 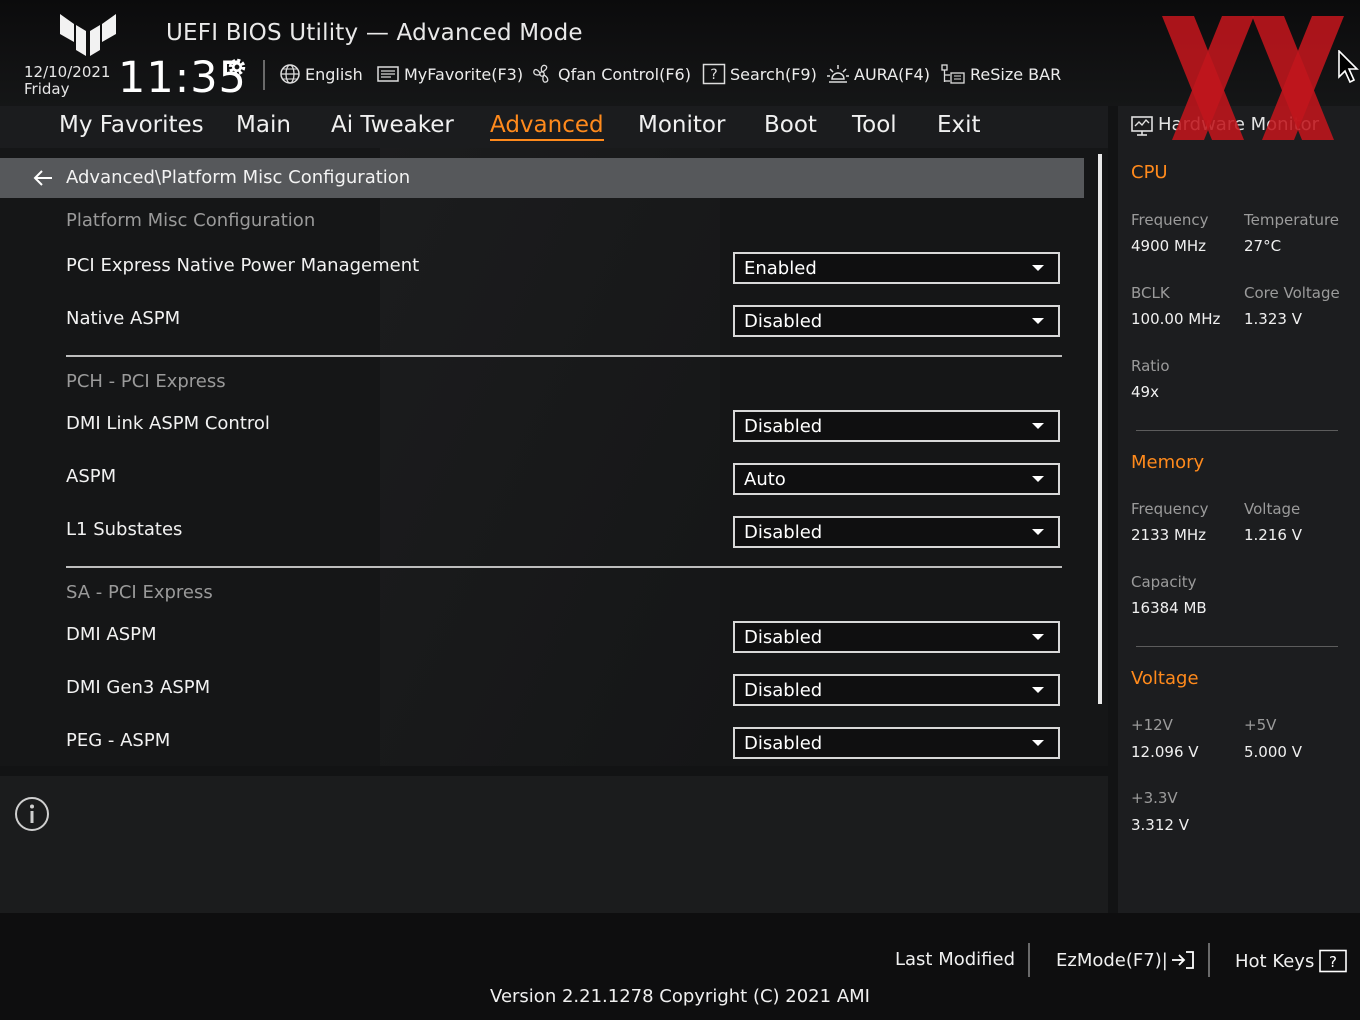 I want to click on memory-frequency-value: 2133 MHz, so click(x=1169, y=535).